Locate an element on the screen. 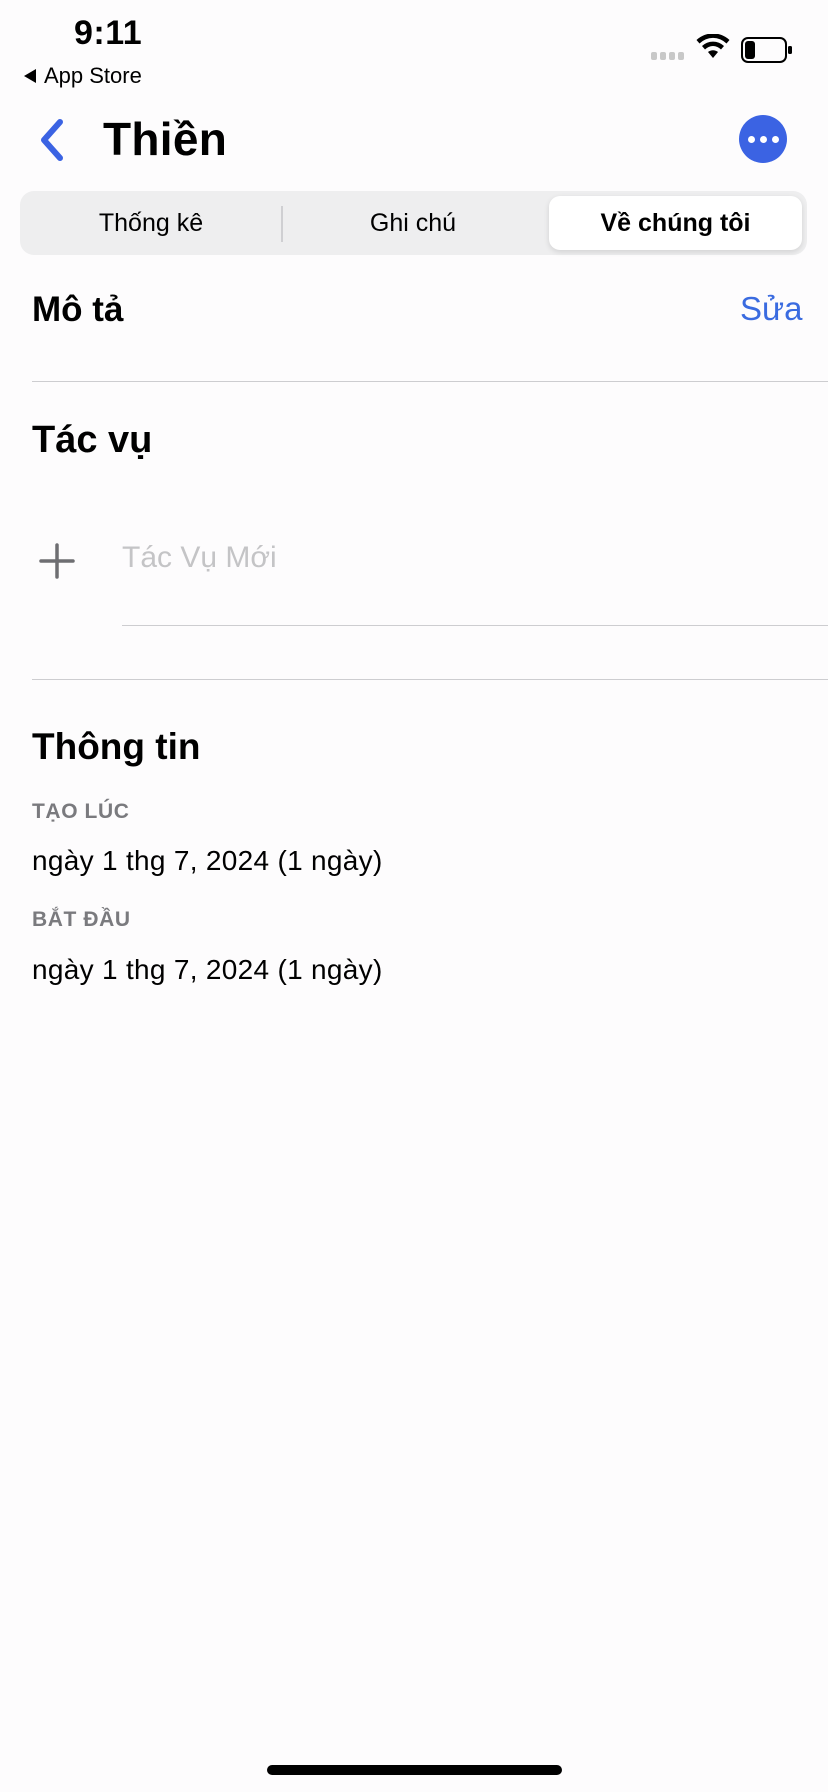  description-heading: Mô tả is located at coordinates (78, 309).